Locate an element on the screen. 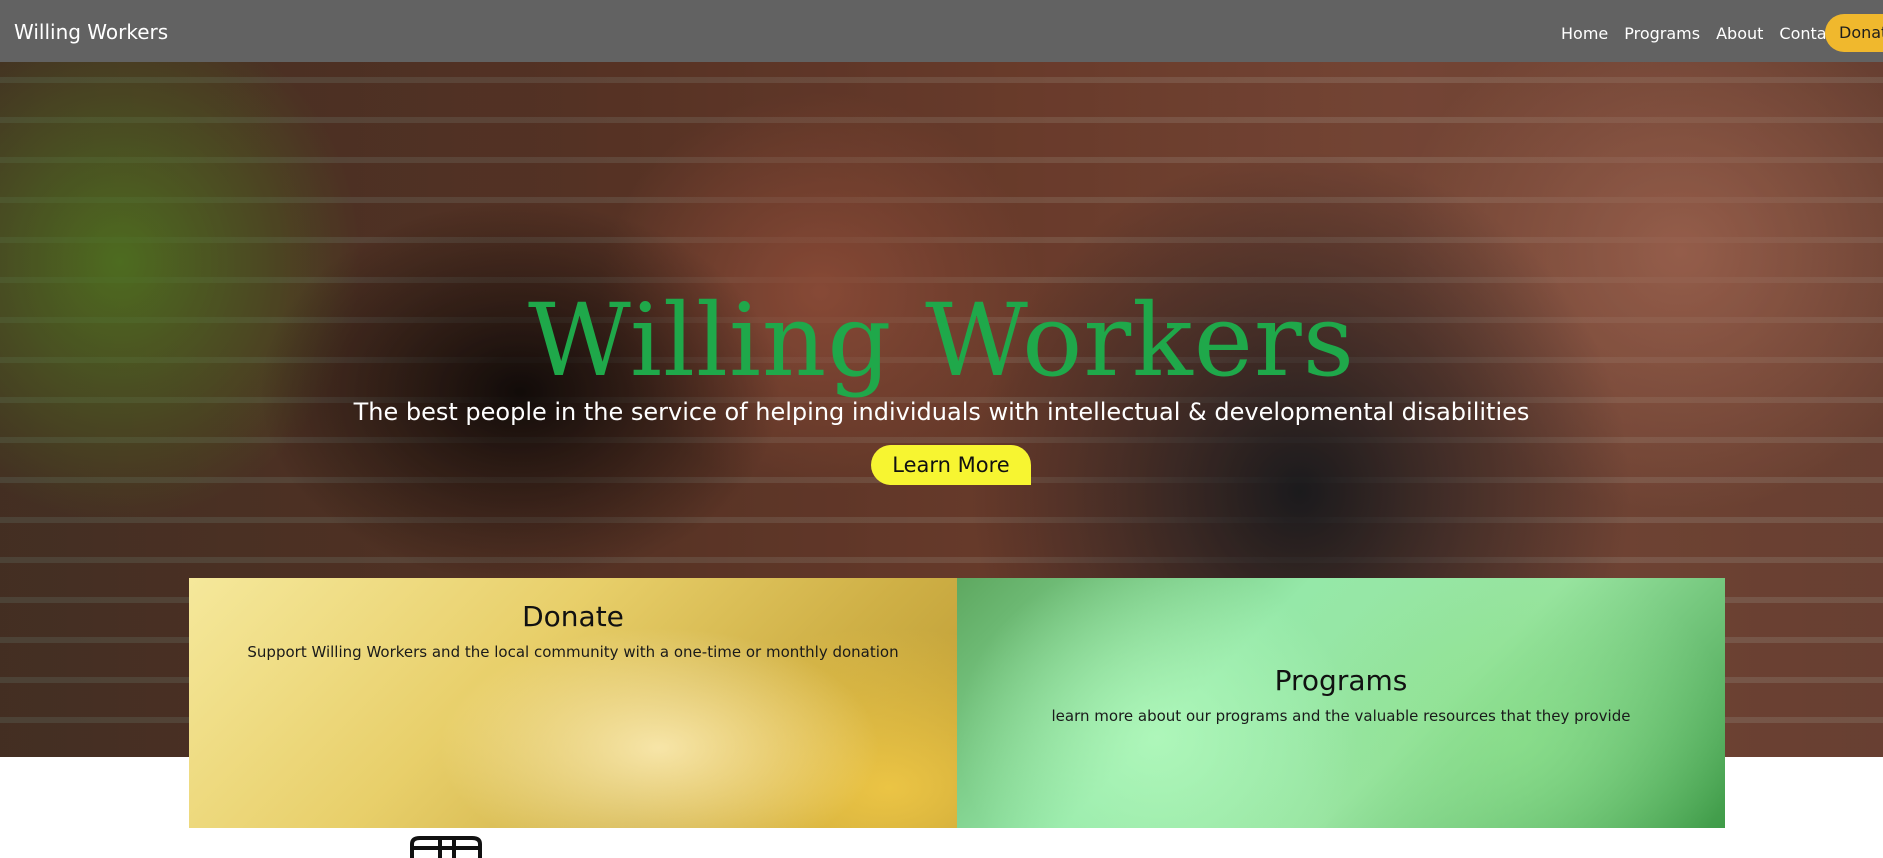 The height and width of the screenshot is (858, 1883). brand-link: Willing Workers is located at coordinates (91, 32).